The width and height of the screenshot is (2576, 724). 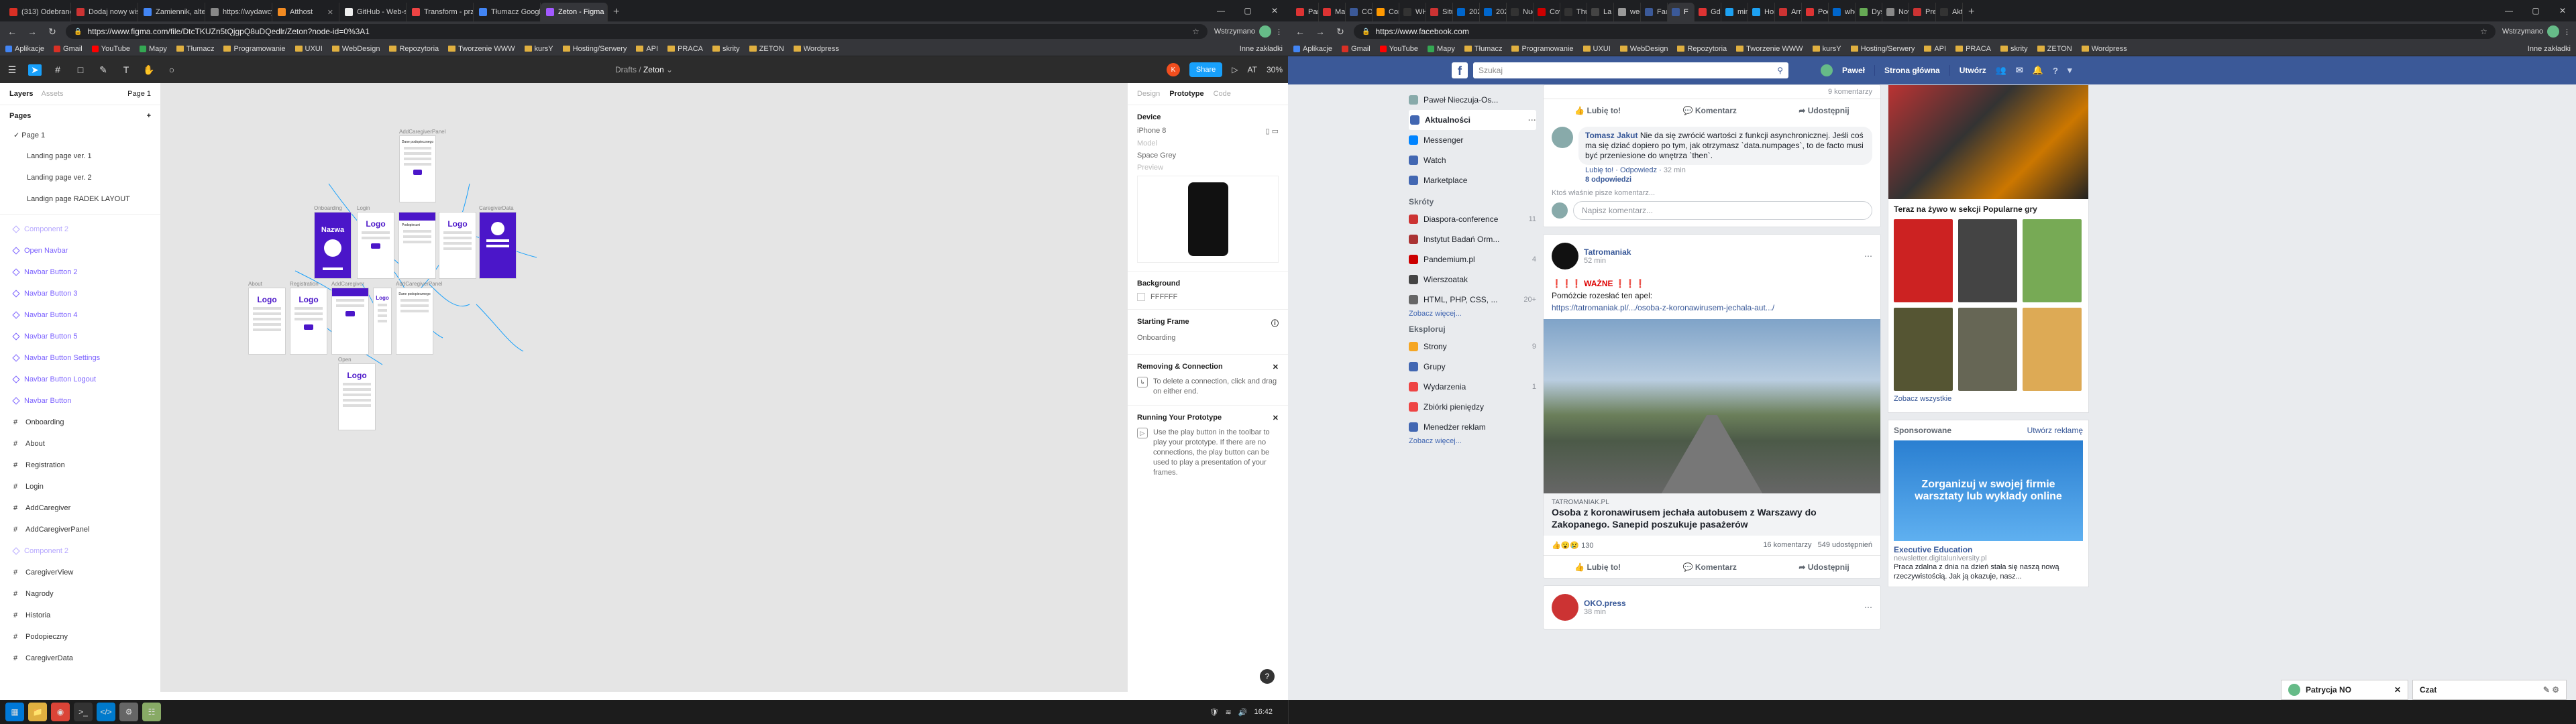 I want to click on browser-tab: Pan, so click(x=1305, y=12).